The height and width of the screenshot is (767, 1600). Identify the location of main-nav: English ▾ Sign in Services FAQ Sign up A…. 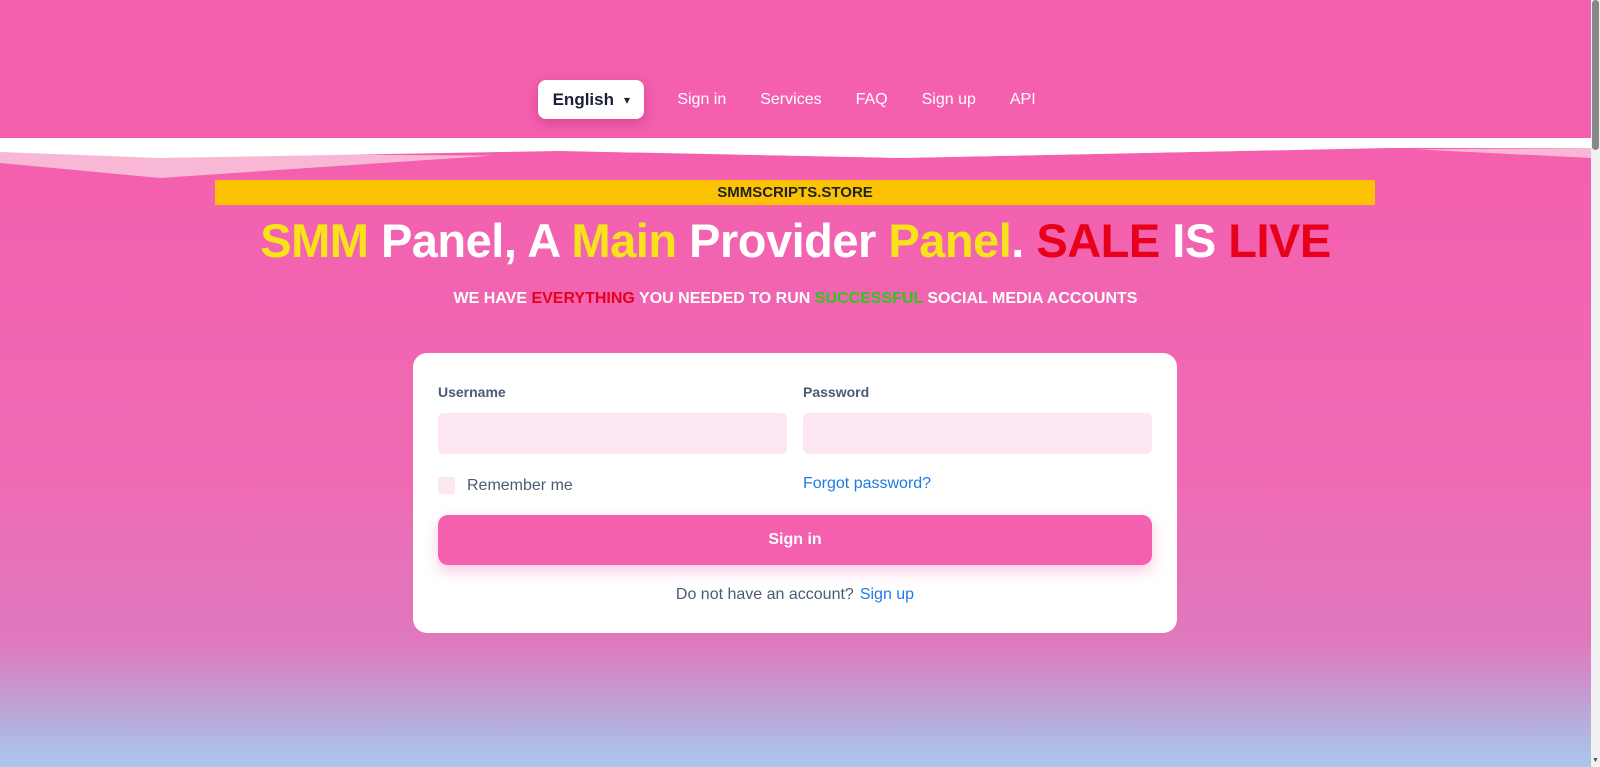
(795, 99).